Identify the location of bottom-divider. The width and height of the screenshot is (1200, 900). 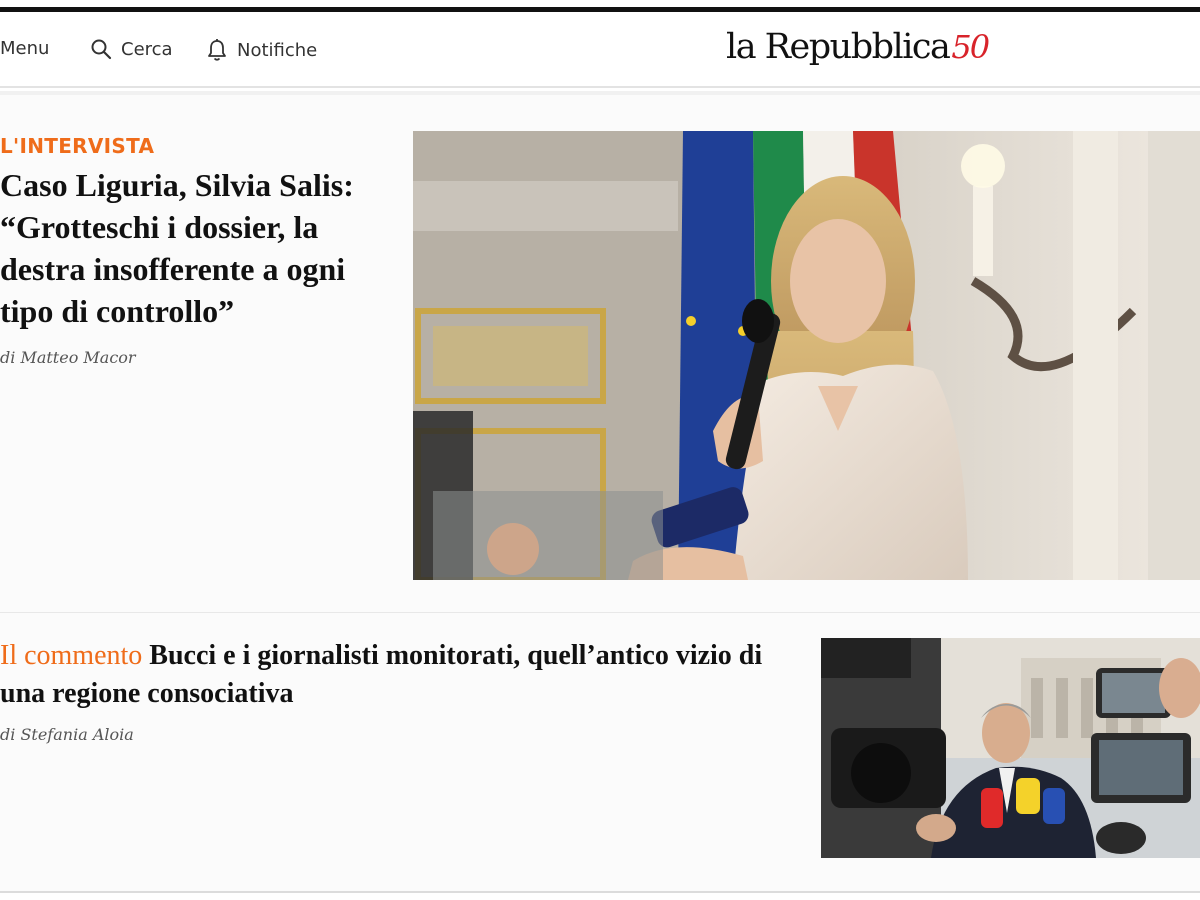
(600, 892).